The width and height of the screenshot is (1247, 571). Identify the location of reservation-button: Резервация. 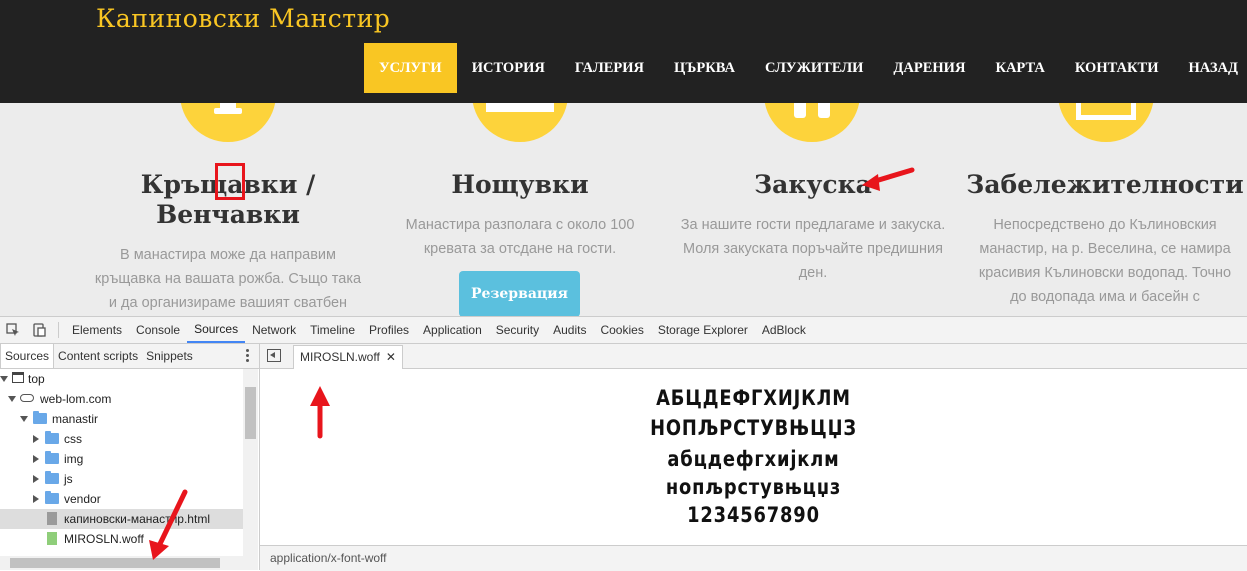
(519, 293).